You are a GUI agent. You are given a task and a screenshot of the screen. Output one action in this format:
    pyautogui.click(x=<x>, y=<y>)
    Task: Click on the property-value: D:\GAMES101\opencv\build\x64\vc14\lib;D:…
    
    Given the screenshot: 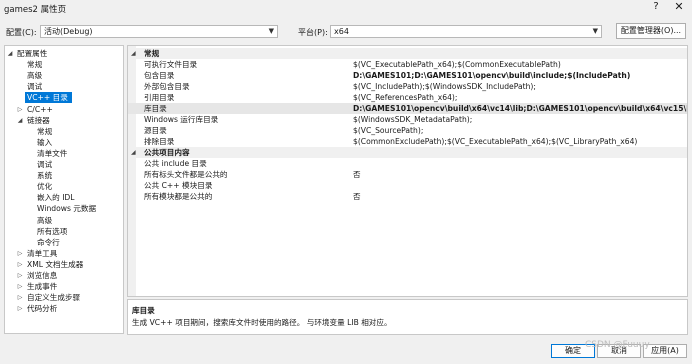 What is the action you would take?
    pyautogui.click(x=520, y=108)
    